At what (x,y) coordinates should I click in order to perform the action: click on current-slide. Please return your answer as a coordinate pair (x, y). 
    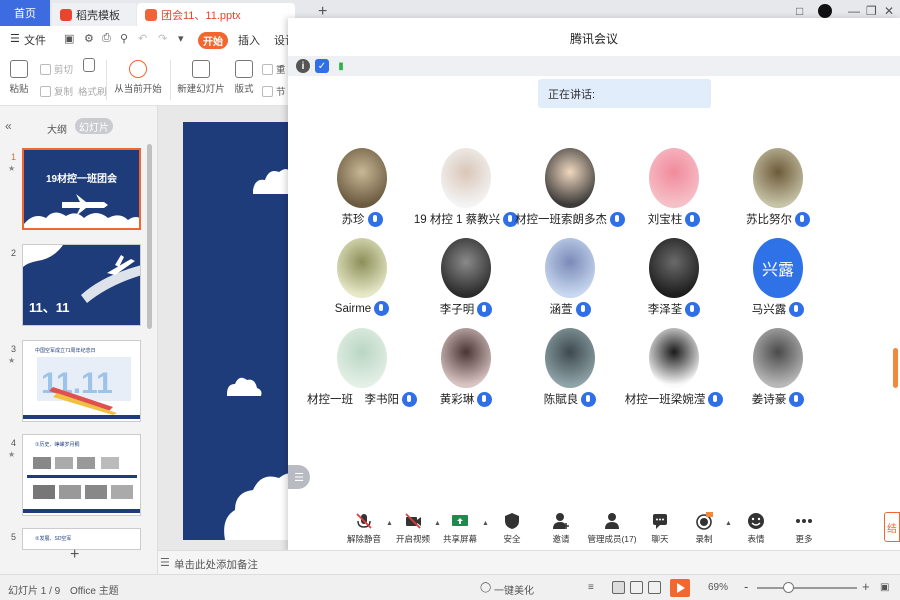
    Looking at the image, I should click on (236, 331).